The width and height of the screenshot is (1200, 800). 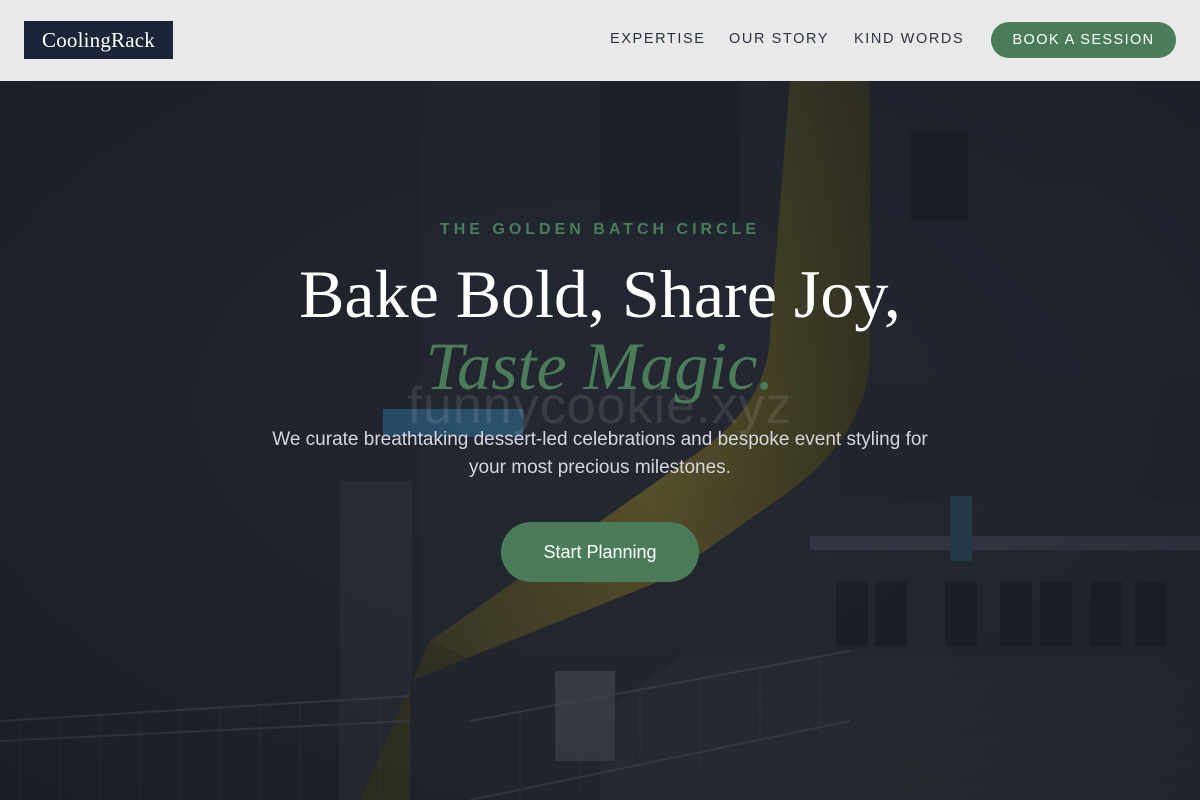 What do you see at coordinates (779, 39) in the screenshot?
I see `nav-link-our-story: OUR STORY` at bounding box center [779, 39].